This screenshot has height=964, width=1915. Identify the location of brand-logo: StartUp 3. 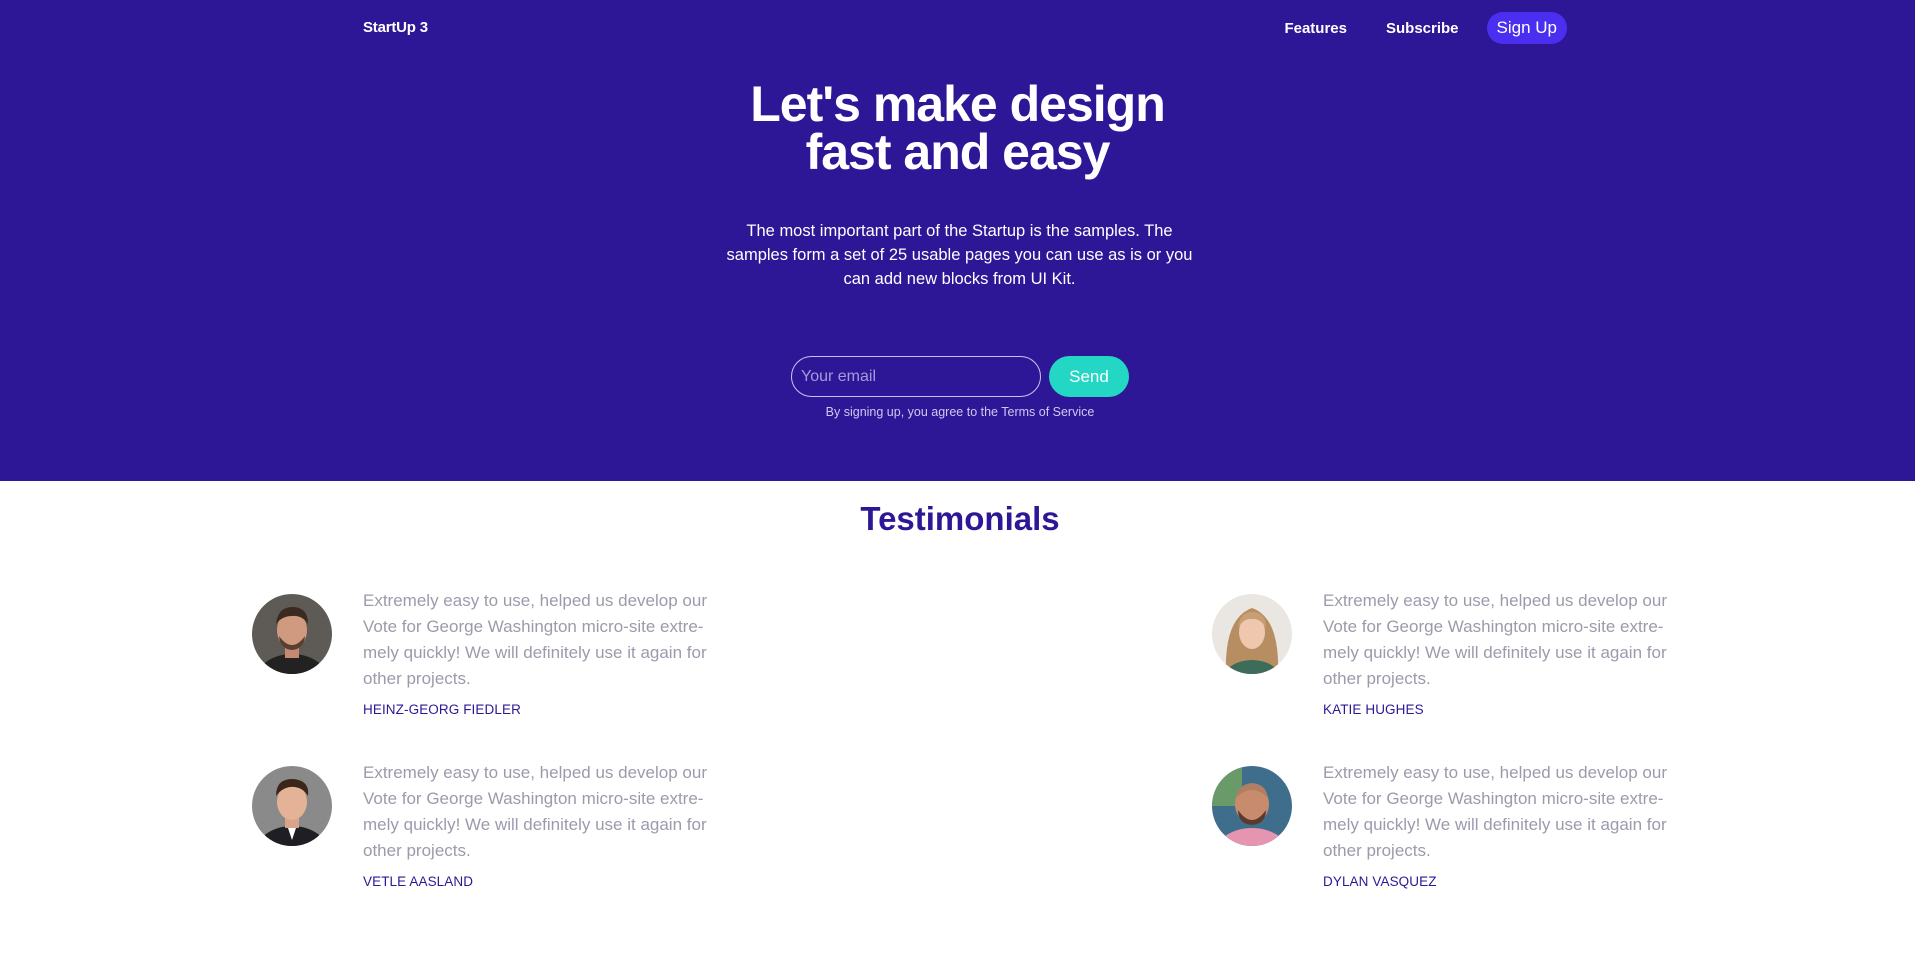
(395, 27).